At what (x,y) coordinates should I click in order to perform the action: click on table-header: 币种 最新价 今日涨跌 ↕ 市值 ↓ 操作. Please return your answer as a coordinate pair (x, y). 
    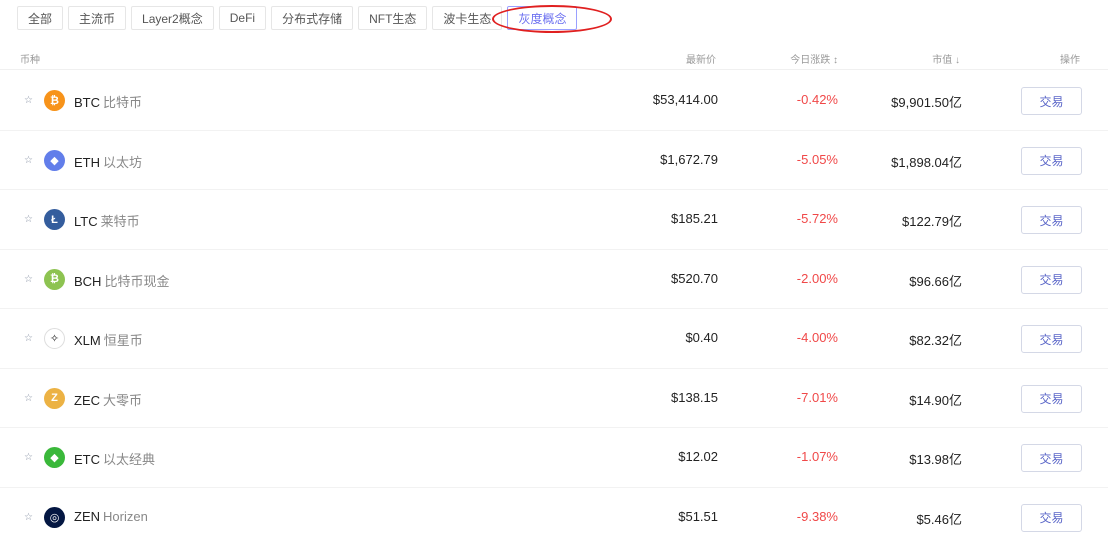
    Looking at the image, I should click on (554, 57).